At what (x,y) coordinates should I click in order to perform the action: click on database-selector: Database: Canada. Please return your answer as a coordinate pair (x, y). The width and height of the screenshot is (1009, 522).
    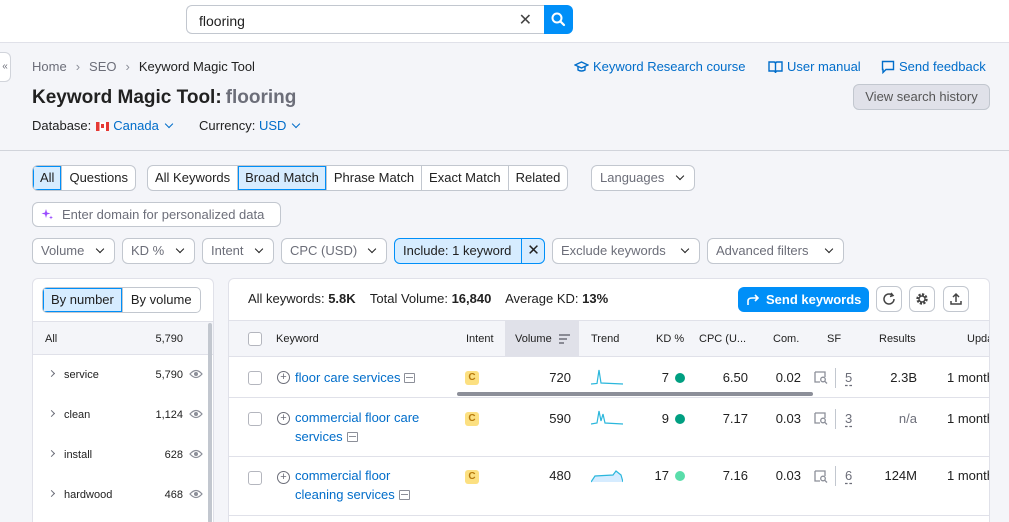
    Looking at the image, I should click on (103, 125).